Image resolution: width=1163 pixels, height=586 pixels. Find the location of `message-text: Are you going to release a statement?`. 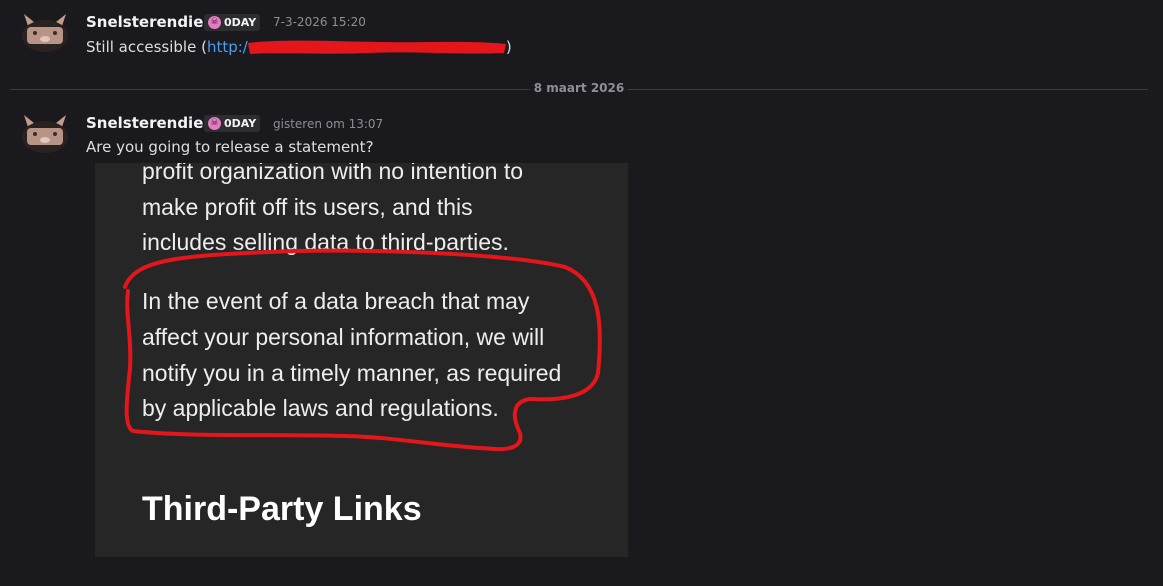

message-text: Are you going to release a statement? is located at coordinates (230, 147).